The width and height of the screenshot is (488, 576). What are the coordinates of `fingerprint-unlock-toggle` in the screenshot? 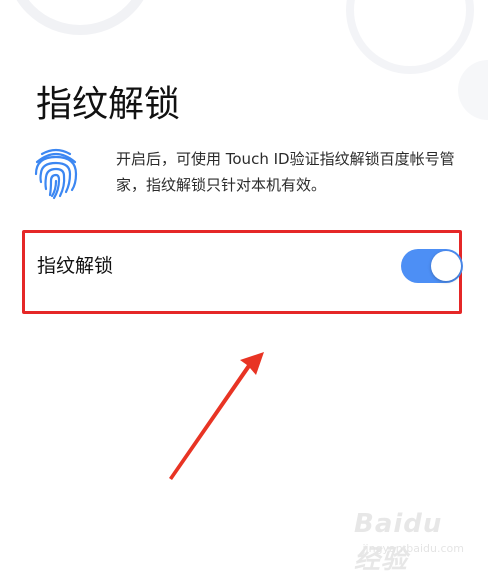 It's located at (432, 266).